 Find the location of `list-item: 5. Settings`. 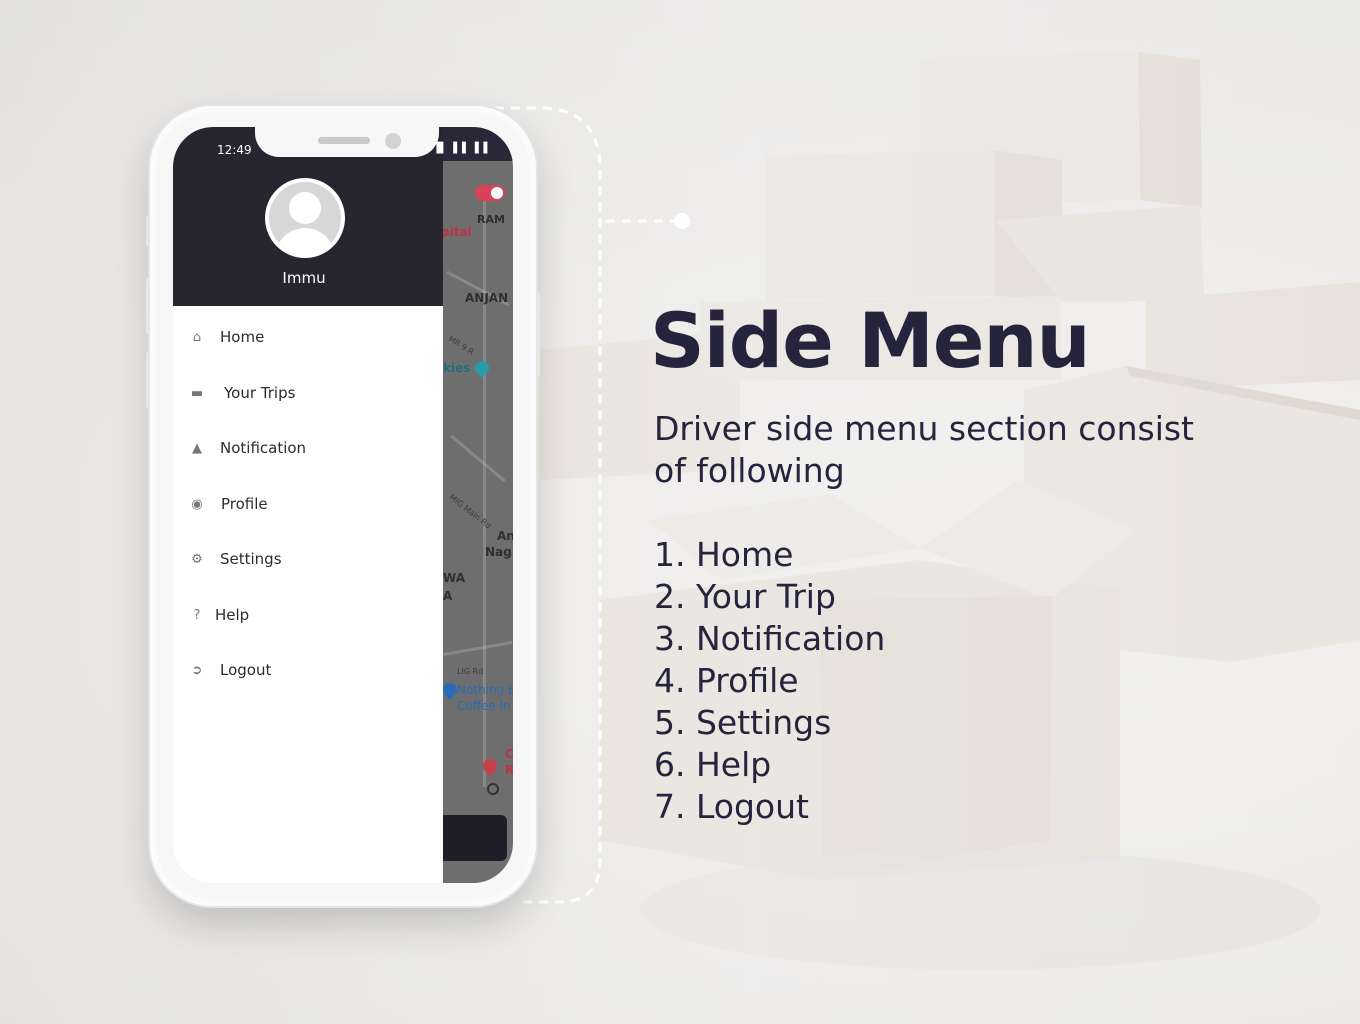

list-item: 5. Settings is located at coordinates (743, 722).